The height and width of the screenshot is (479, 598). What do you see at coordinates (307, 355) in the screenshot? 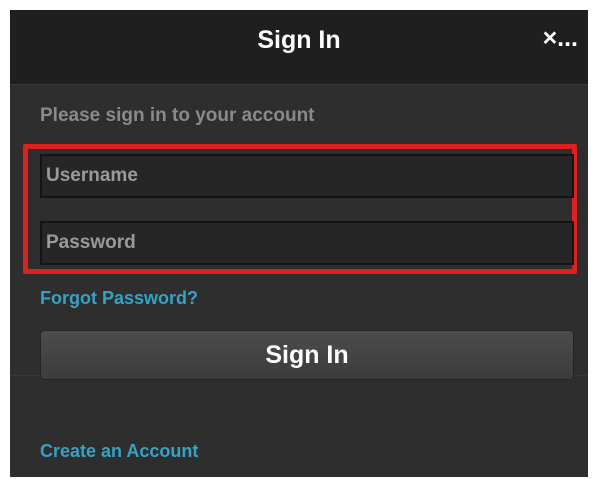
I see `sign-in-button: Sign In` at bounding box center [307, 355].